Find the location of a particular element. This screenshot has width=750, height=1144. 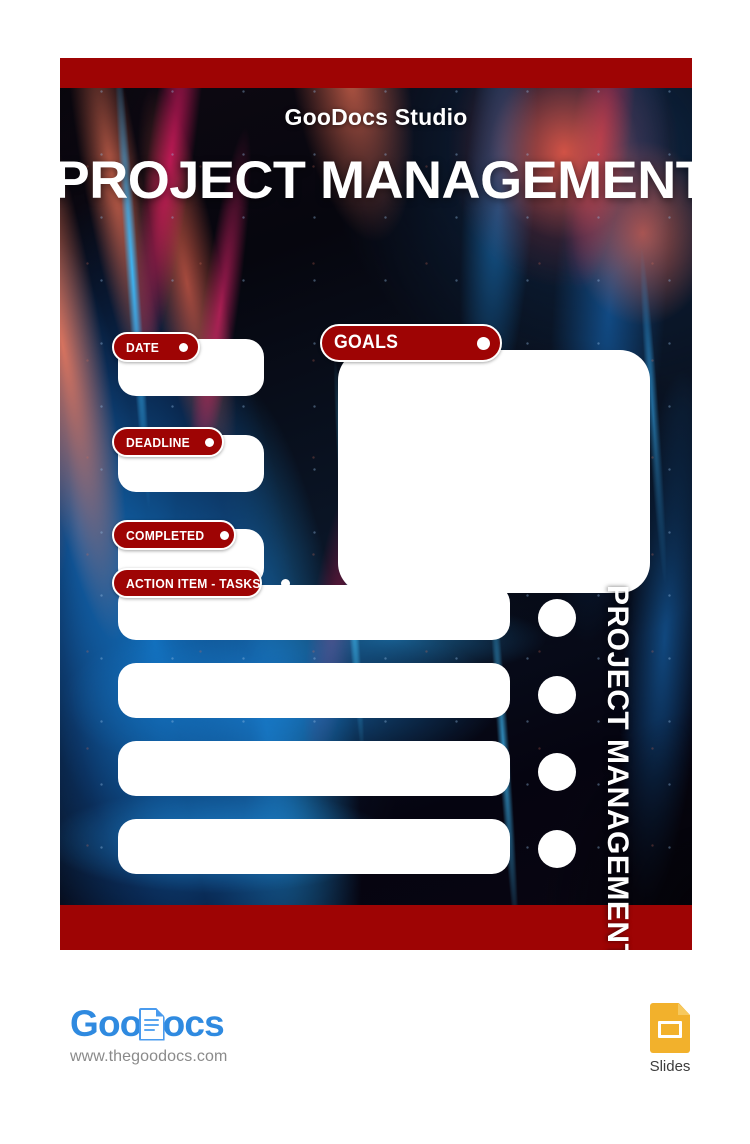

google-slides-badge: Slides is located at coordinates (670, 1039).